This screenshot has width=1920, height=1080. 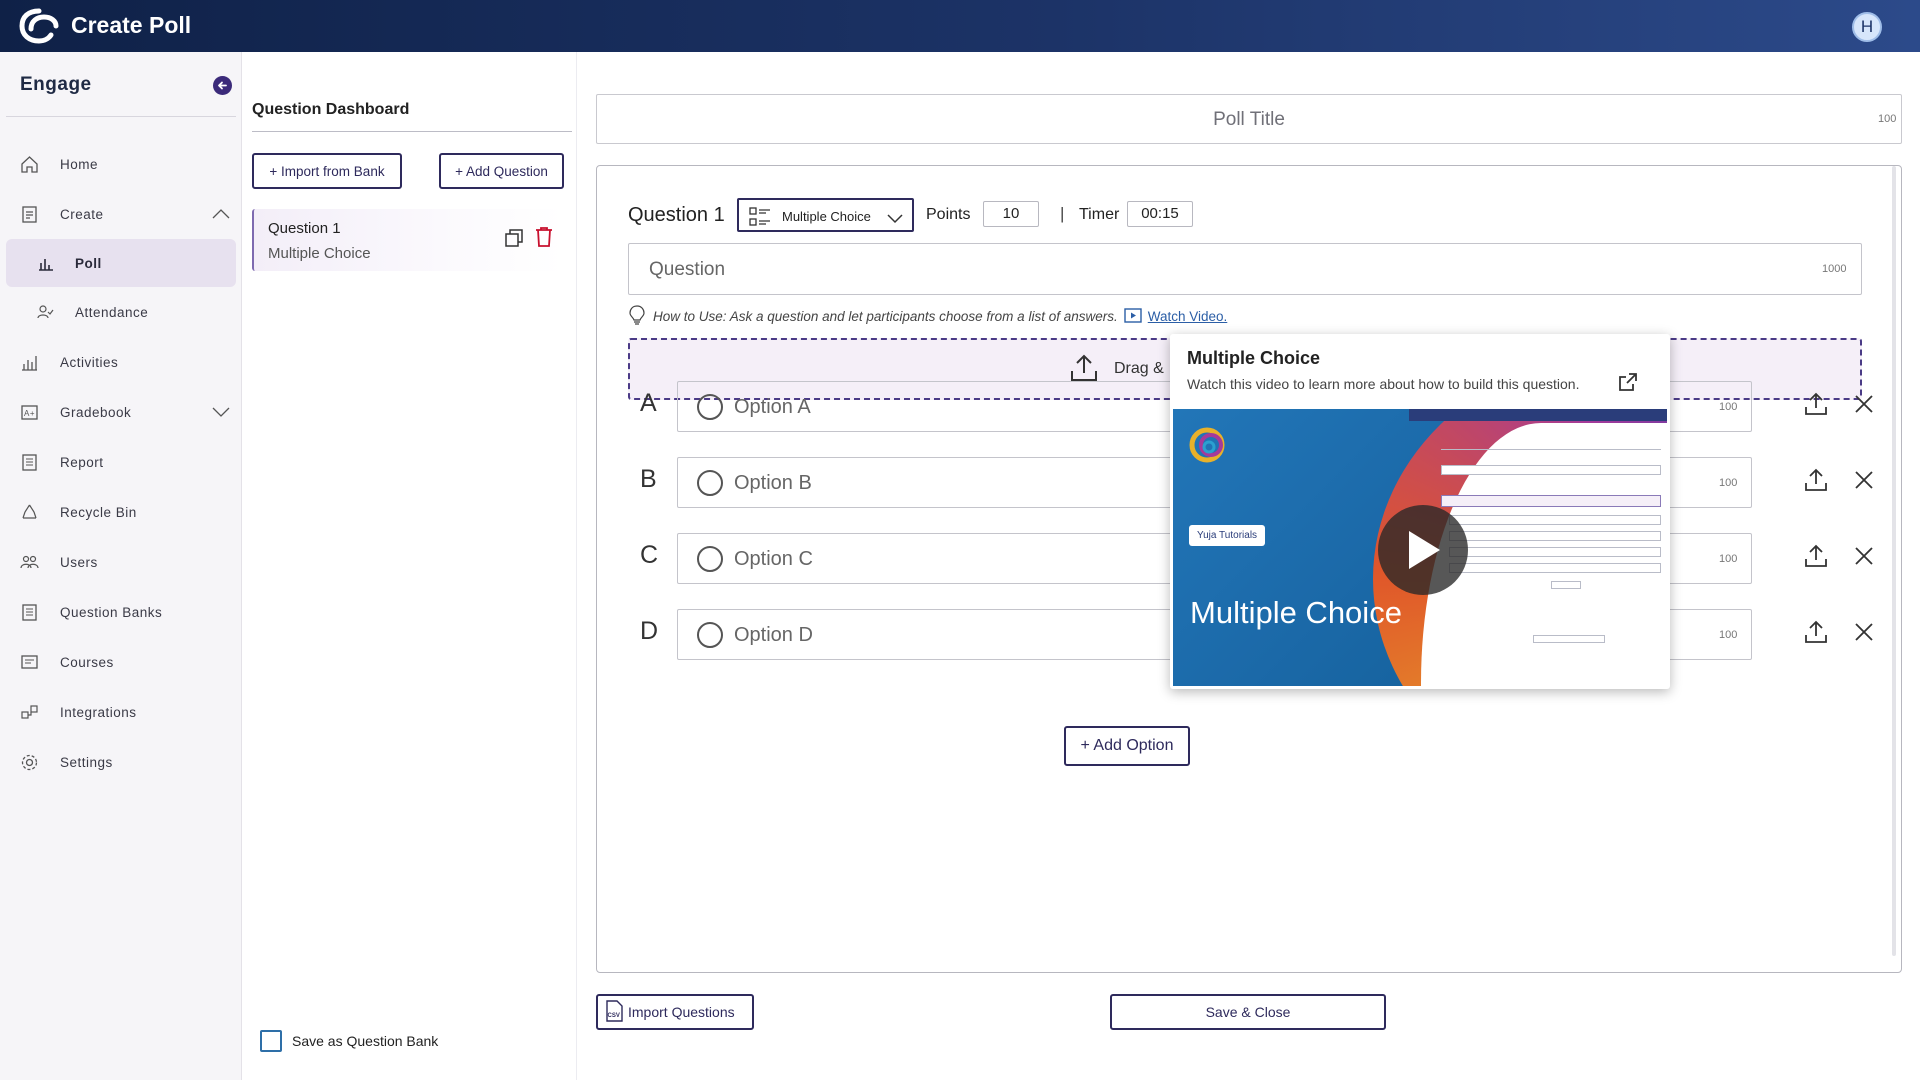 I want to click on video-thumbnail: Yuja Tutorials Multiple Choice, so click(x=1420, y=547).